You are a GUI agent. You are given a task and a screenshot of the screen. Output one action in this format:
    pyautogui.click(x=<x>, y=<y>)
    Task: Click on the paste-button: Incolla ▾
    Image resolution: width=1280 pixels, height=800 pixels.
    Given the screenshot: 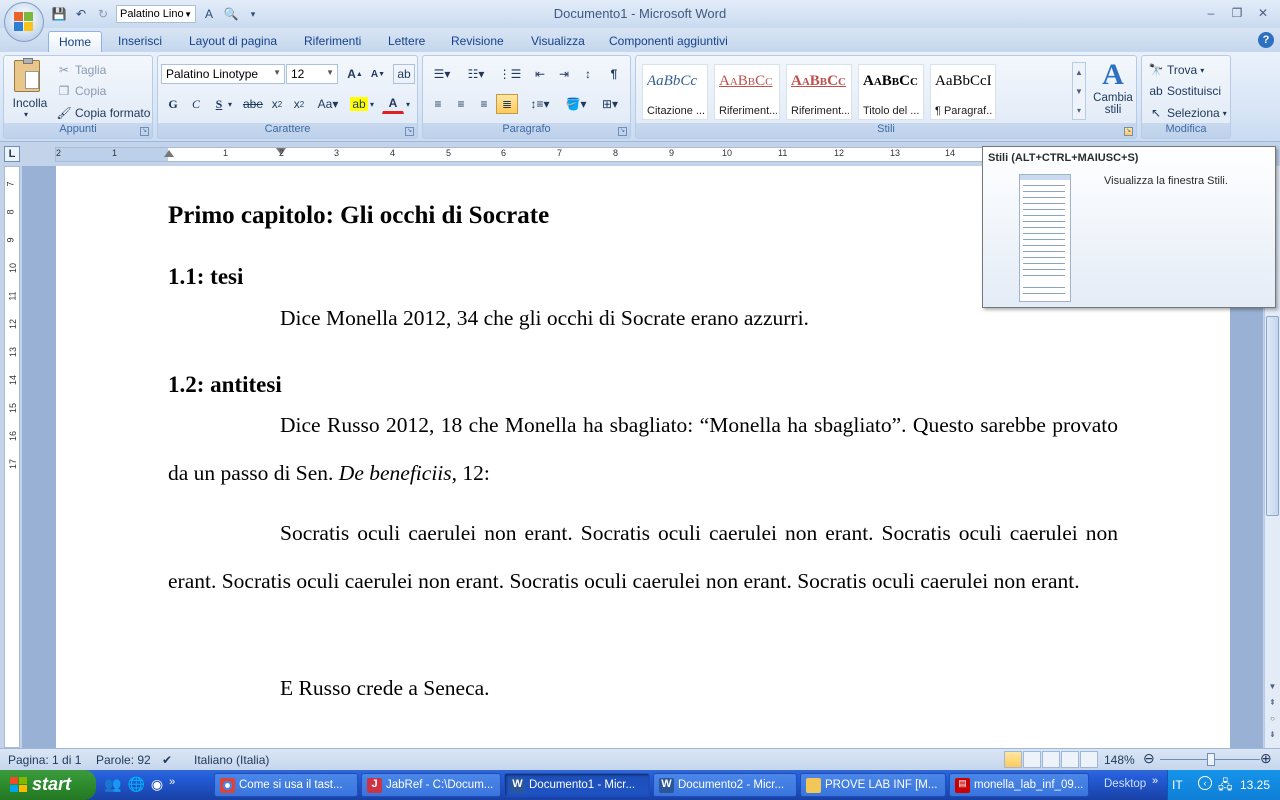 What is the action you would take?
    pyautogui.click(x=28, y=90)
    